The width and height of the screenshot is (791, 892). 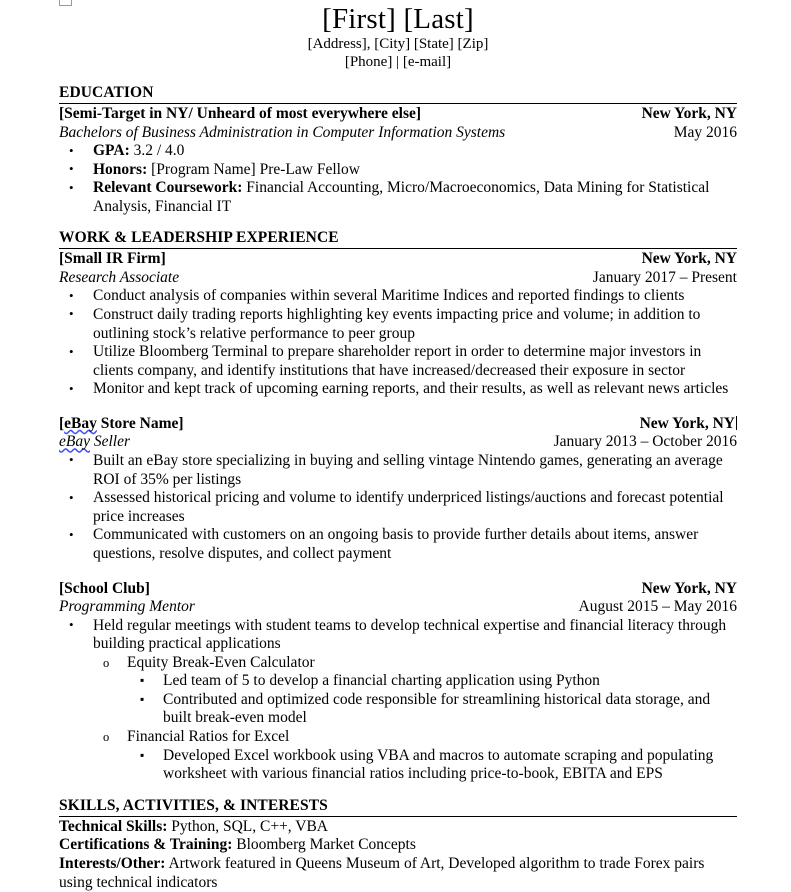 What do you see at coordinates (113, 826) in the screenshot?
I see `skills-label: Technical Skills:` at bounding box center [113, 826].